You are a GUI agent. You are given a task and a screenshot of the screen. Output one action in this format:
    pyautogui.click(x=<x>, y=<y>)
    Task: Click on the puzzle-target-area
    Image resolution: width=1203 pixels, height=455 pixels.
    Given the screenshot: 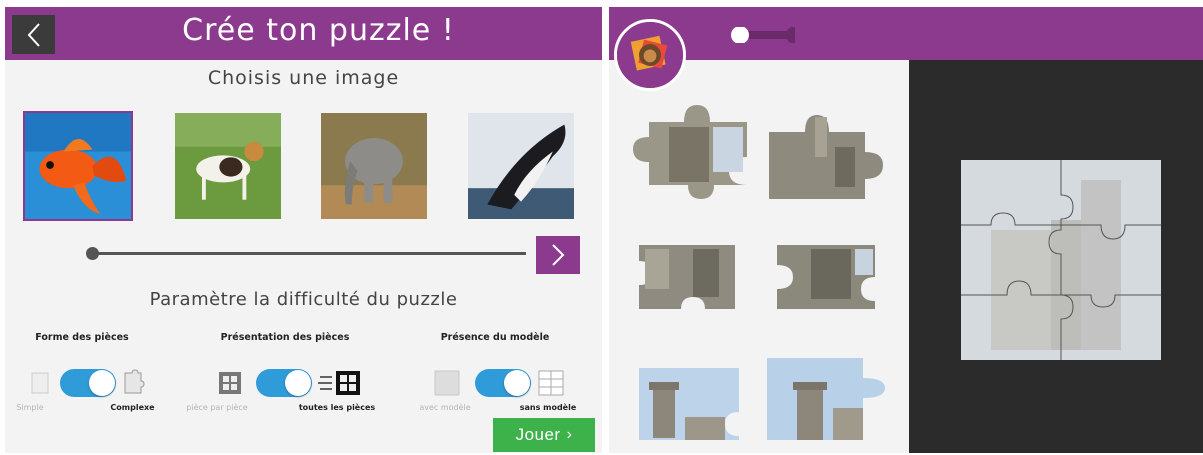 What is the action you would take?
    pyautogui.click(x=1061, y=260)
    